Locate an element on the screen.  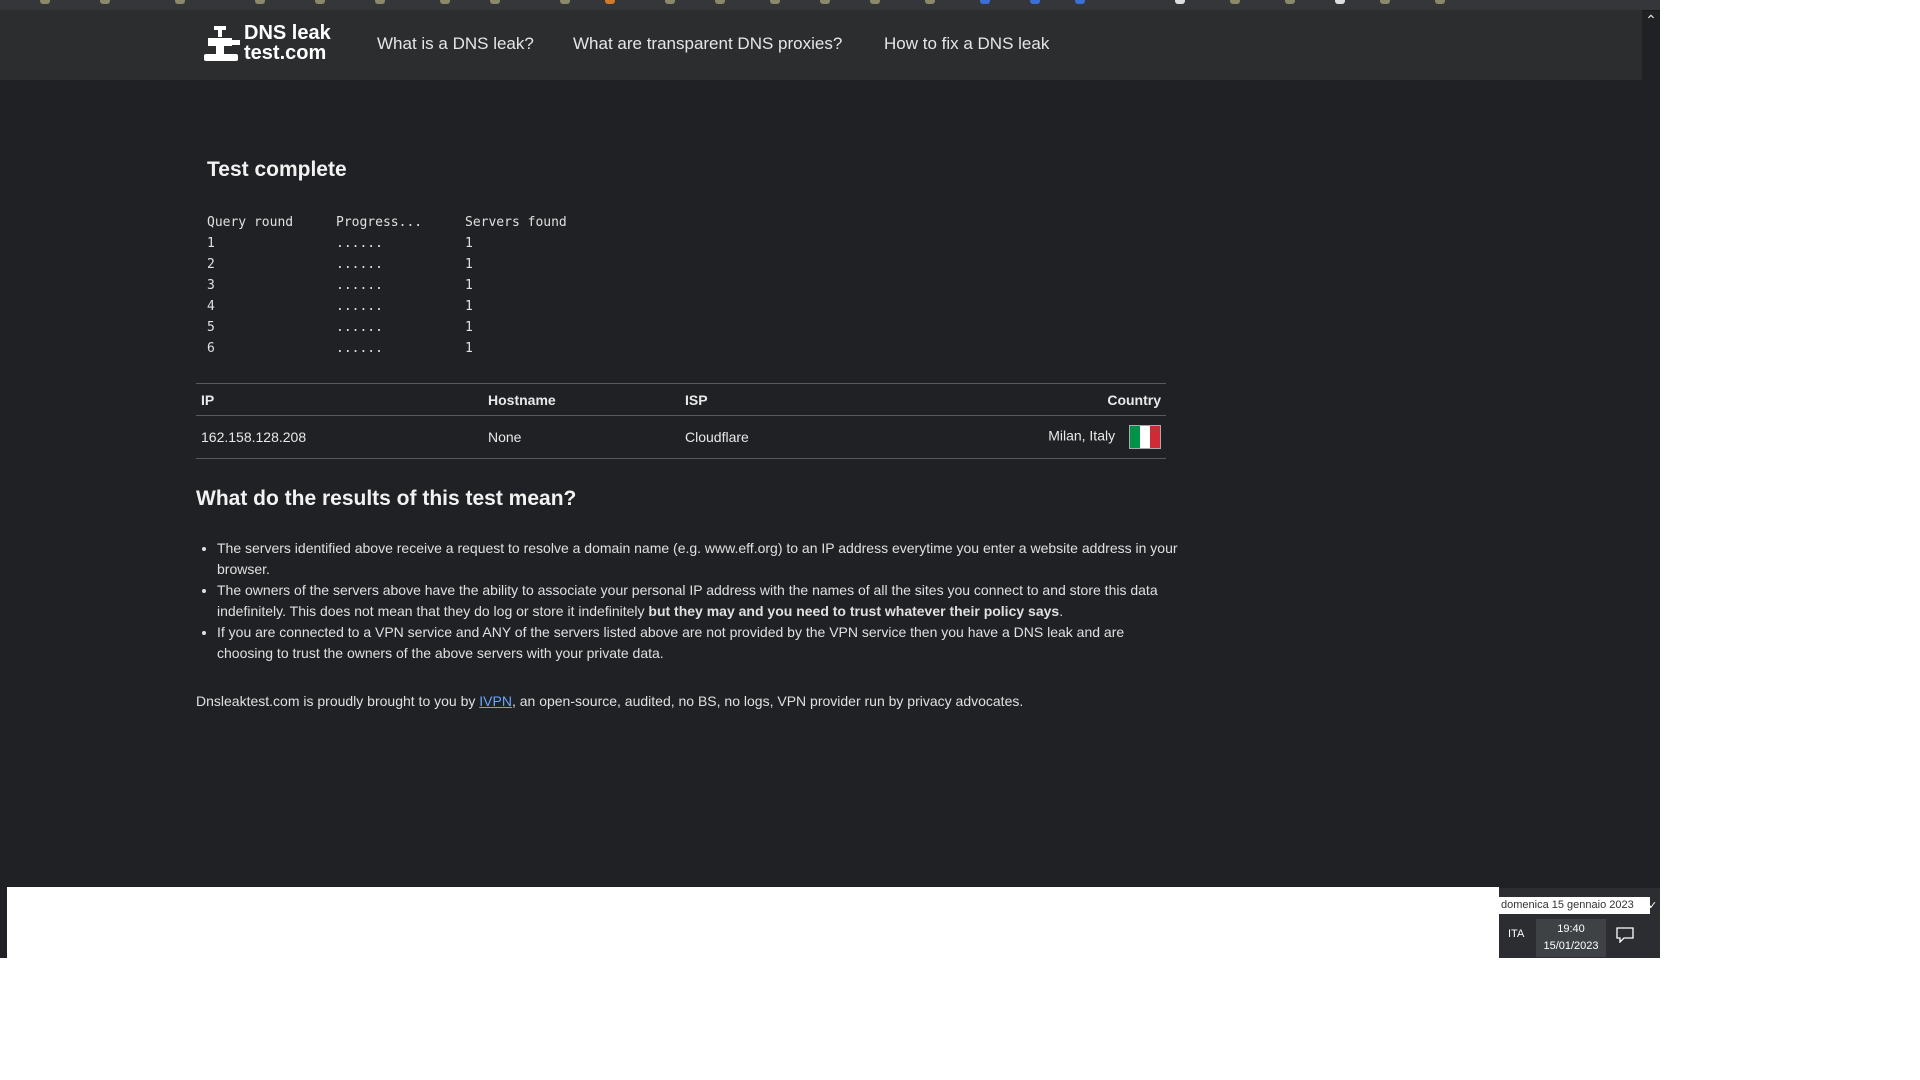
logo-text: DNS leak test.com is located at coordinates (287, 43).